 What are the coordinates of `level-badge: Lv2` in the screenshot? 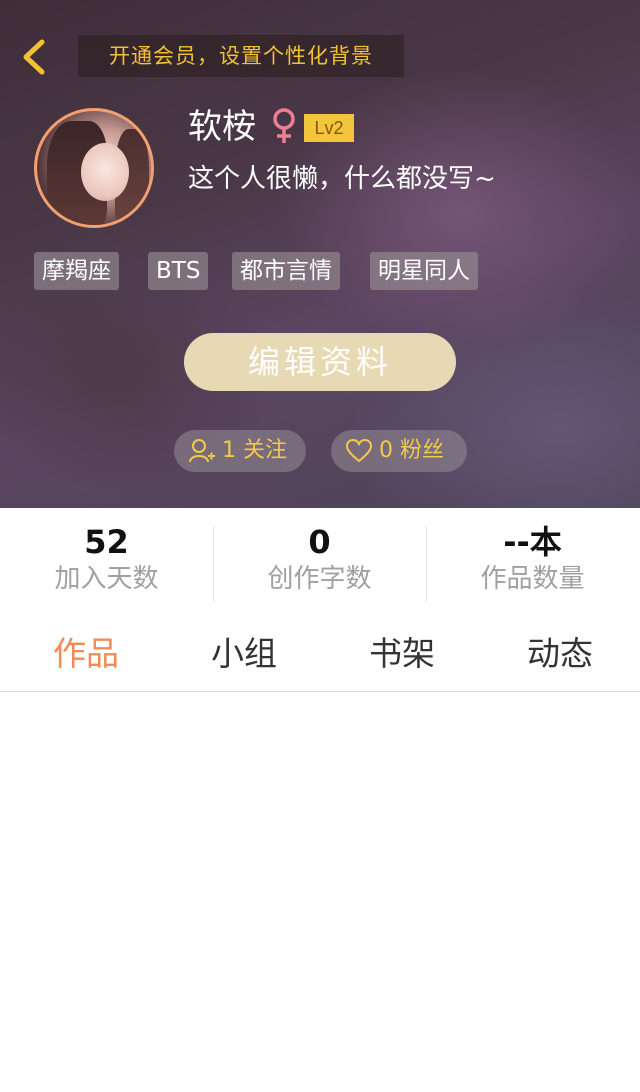 It's located at (329, 128).